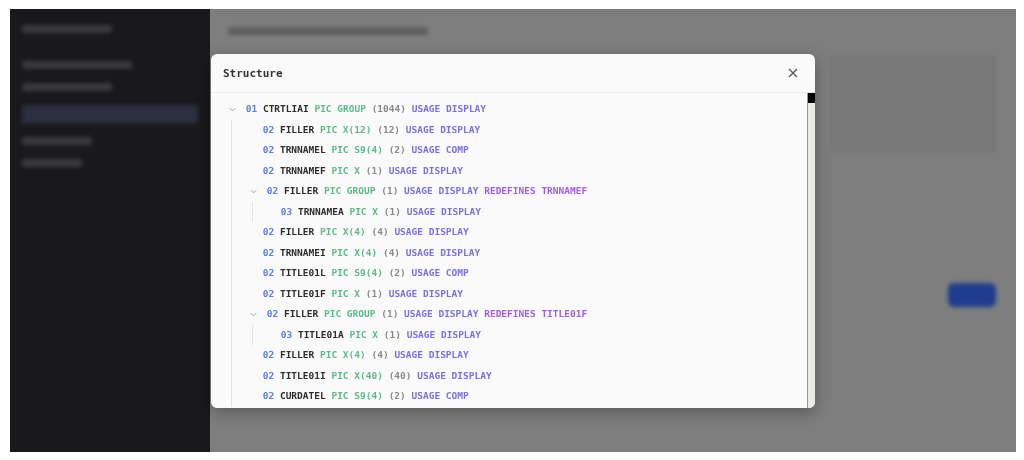  I want to click on field-name: TRNNAMEL, so click(302, 149).